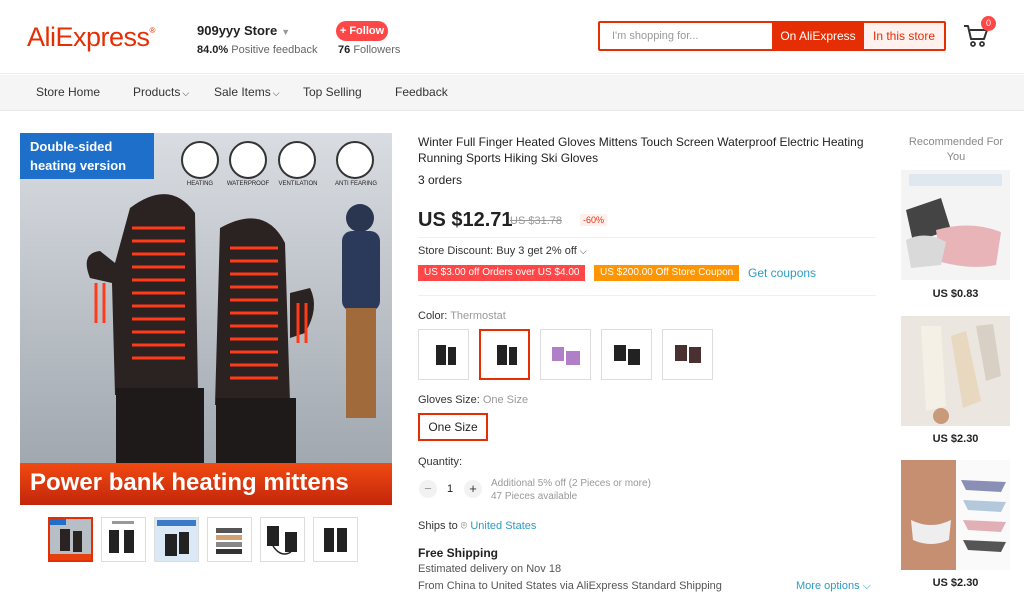  Describe the element at coordinates (298, 184) in the screenshot. I see `feature-label-ventilation: VENTILATION` at that location.